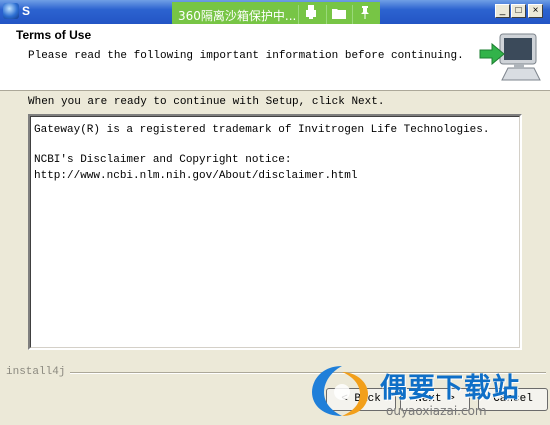 This screenshot has height=425, width=550. What do you see at coordinates (450, 388) in the screenshot?
I see `watermark-text: 偶要下载站` at bounding box center [450, 388].